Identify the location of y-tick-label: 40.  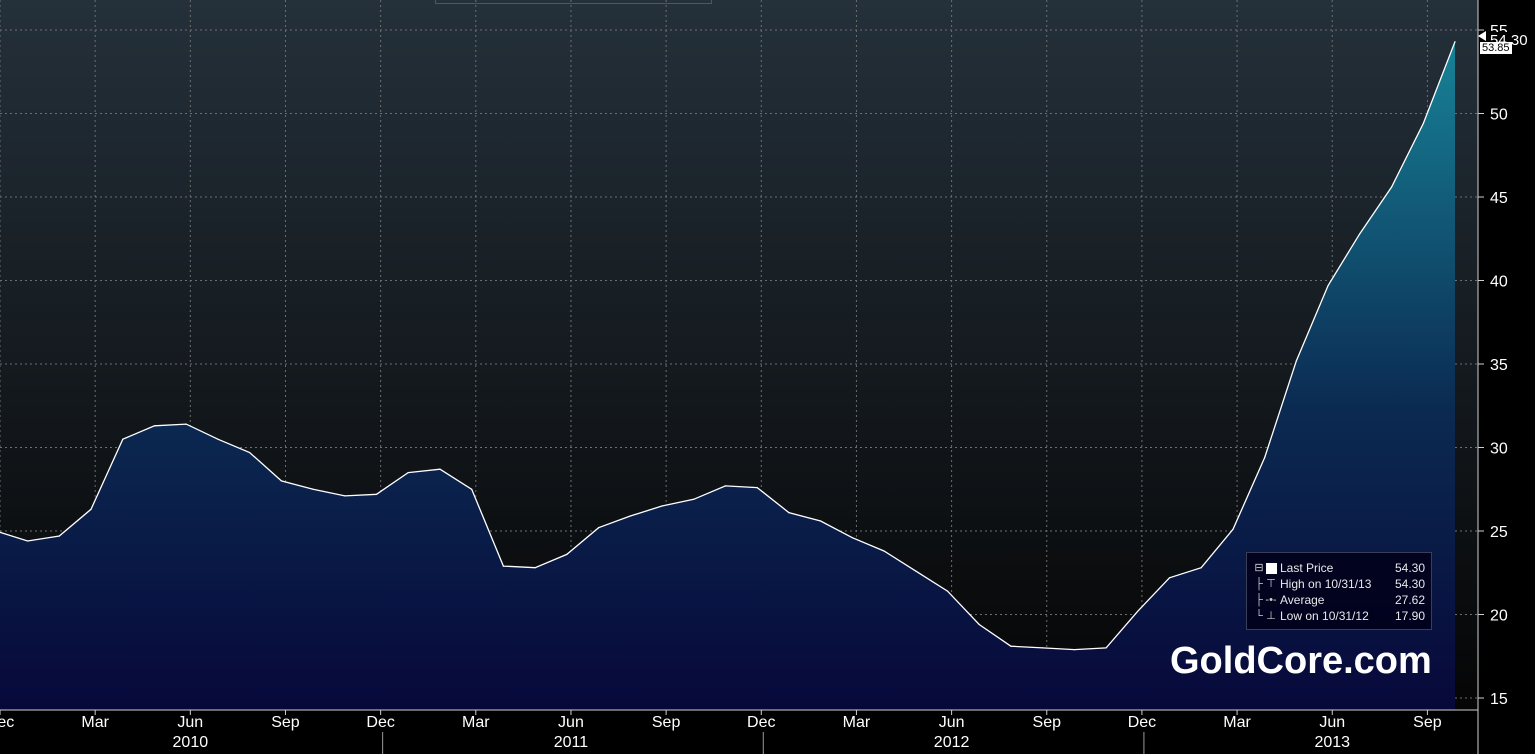
(1499, 282).